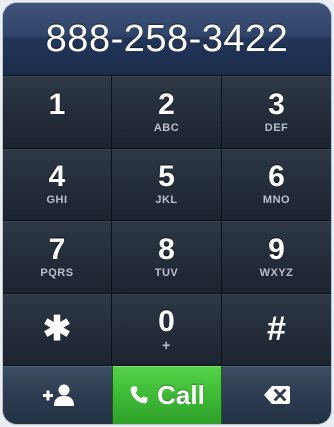 The width and height of the screenshot is (334, 427). I want to click on dialed-number: 888-258-3422, so click(167, 38).